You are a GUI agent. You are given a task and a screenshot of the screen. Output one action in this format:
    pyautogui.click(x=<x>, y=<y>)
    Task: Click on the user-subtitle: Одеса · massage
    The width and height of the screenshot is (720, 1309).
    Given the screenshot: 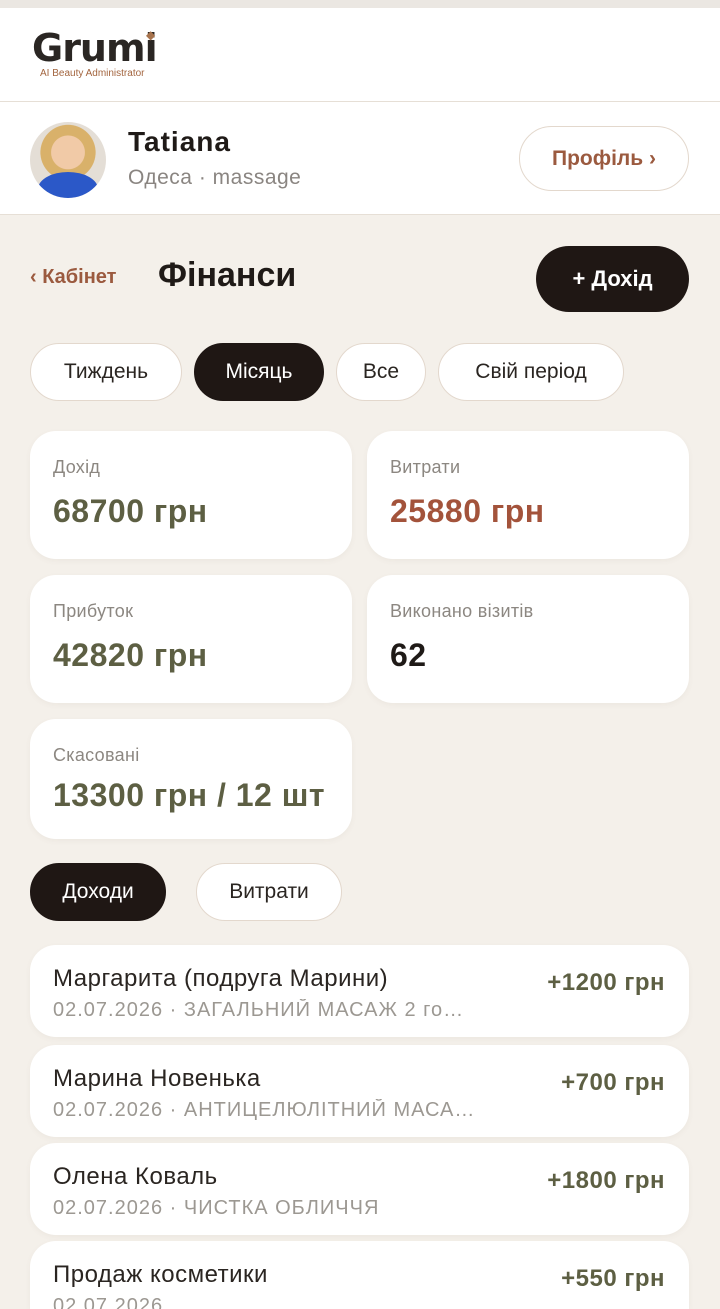 What is the action you would take?
    pyautogui.click(x=215, y=177)
    